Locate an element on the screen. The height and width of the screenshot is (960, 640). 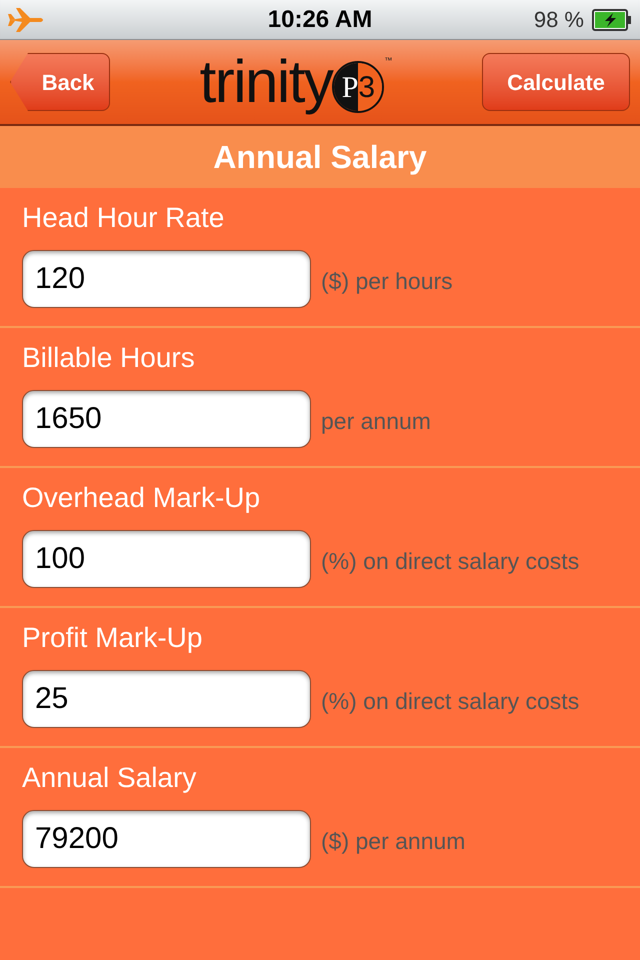
trademark: ™ is located at coordinates (388, 61).